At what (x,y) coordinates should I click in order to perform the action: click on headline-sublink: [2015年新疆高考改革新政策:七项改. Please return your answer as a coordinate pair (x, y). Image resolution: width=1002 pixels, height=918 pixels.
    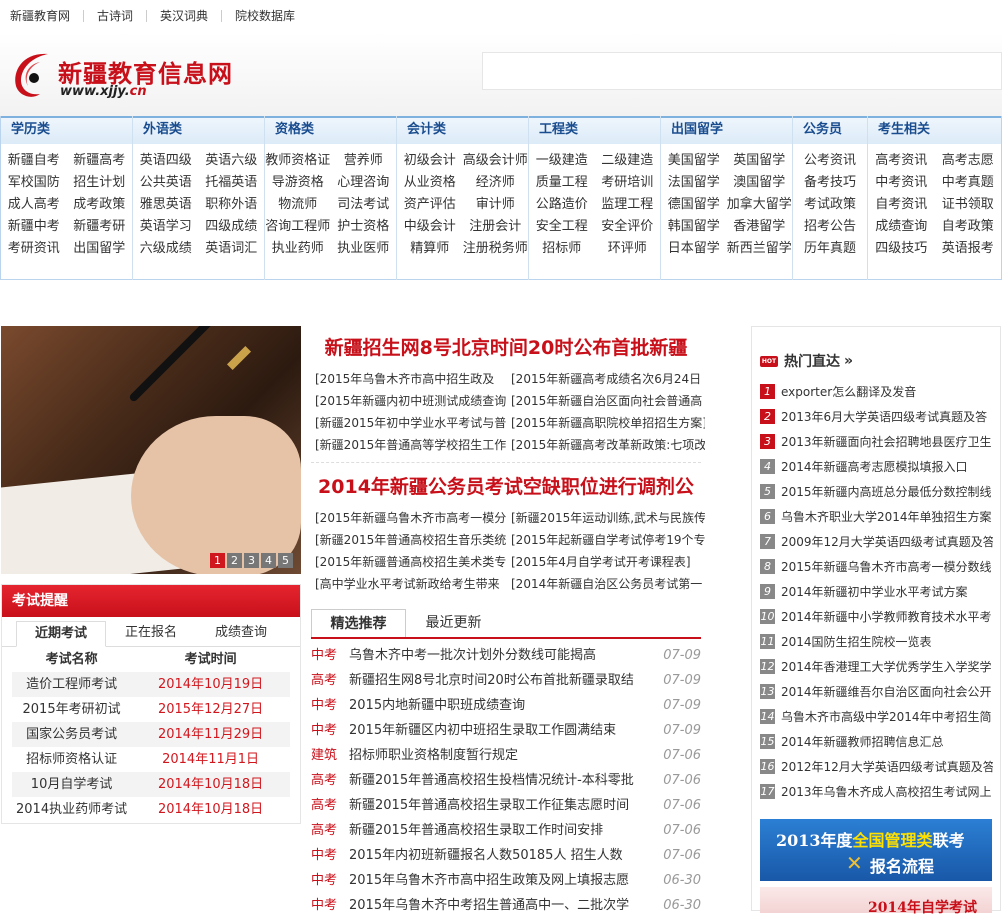
    Looking at the image, I should click on (608, 445).